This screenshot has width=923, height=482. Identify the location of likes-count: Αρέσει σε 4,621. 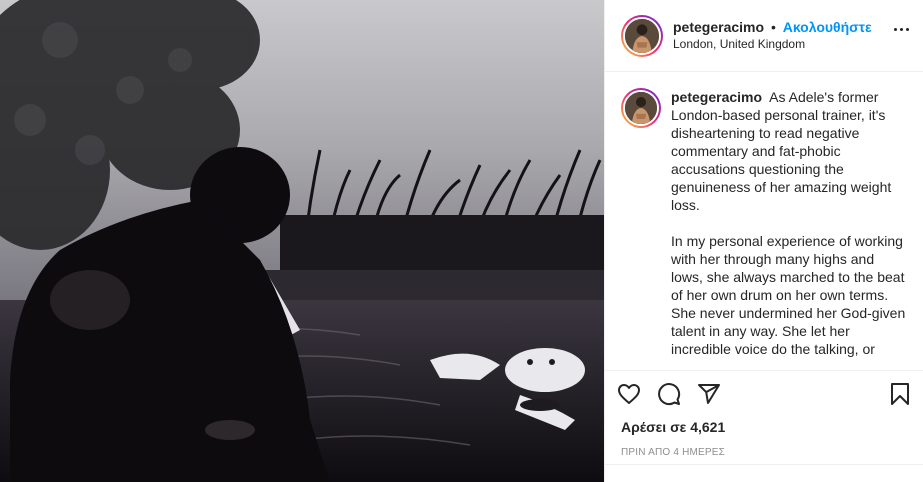
(764, 427).